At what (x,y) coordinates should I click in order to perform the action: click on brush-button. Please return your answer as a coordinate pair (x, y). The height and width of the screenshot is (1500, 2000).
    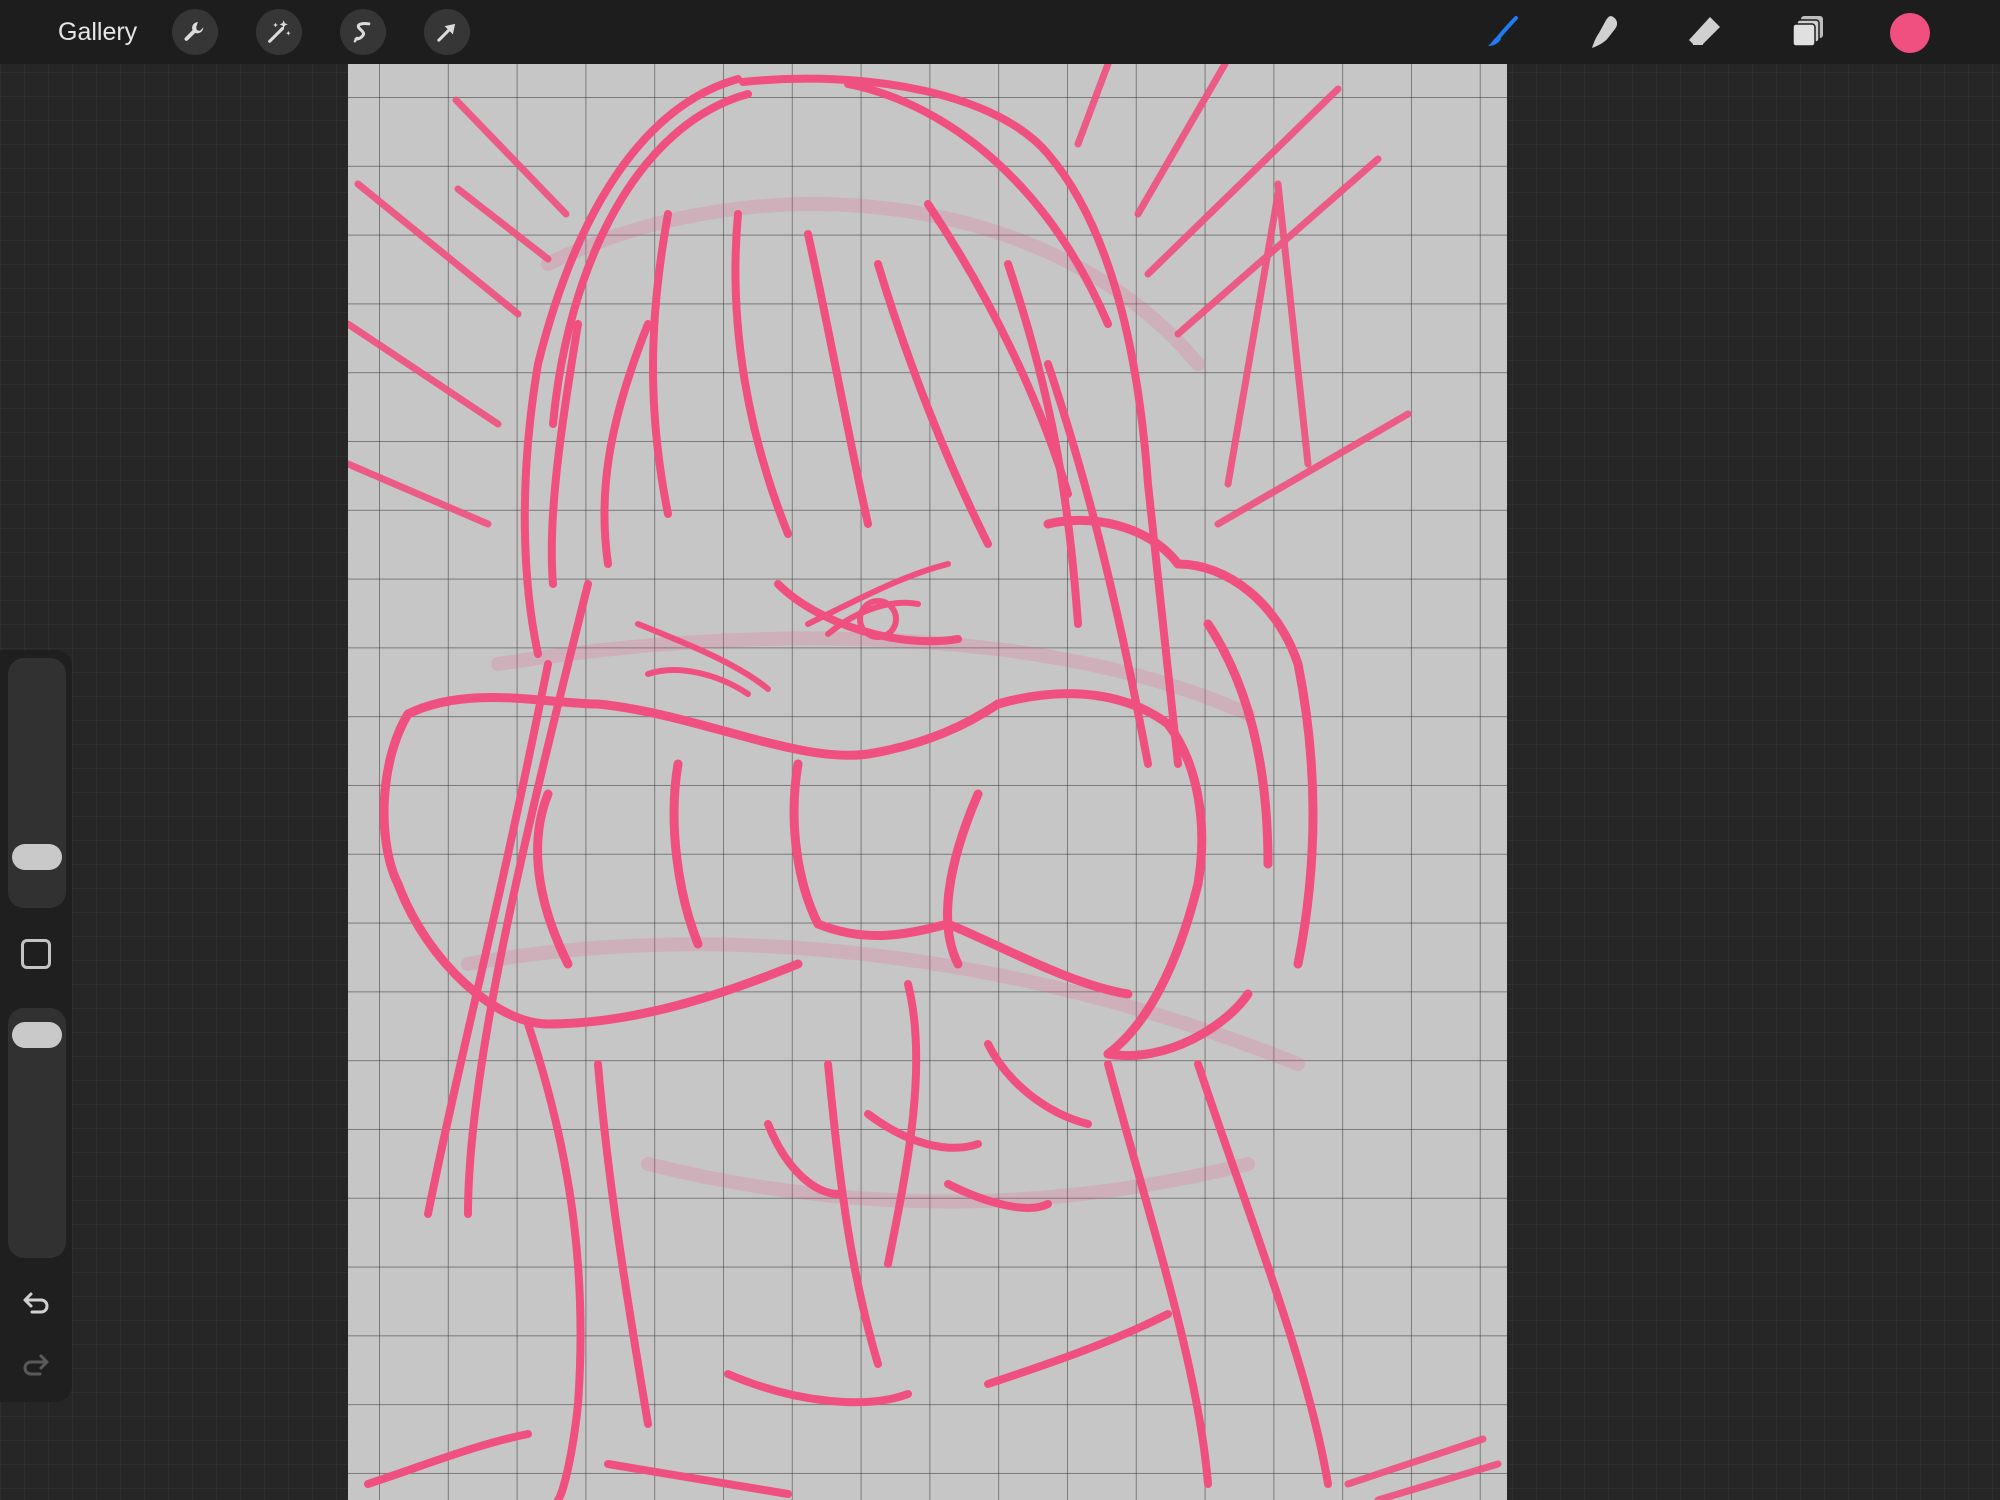
    Looking at the image, I should click on (1503, 32).